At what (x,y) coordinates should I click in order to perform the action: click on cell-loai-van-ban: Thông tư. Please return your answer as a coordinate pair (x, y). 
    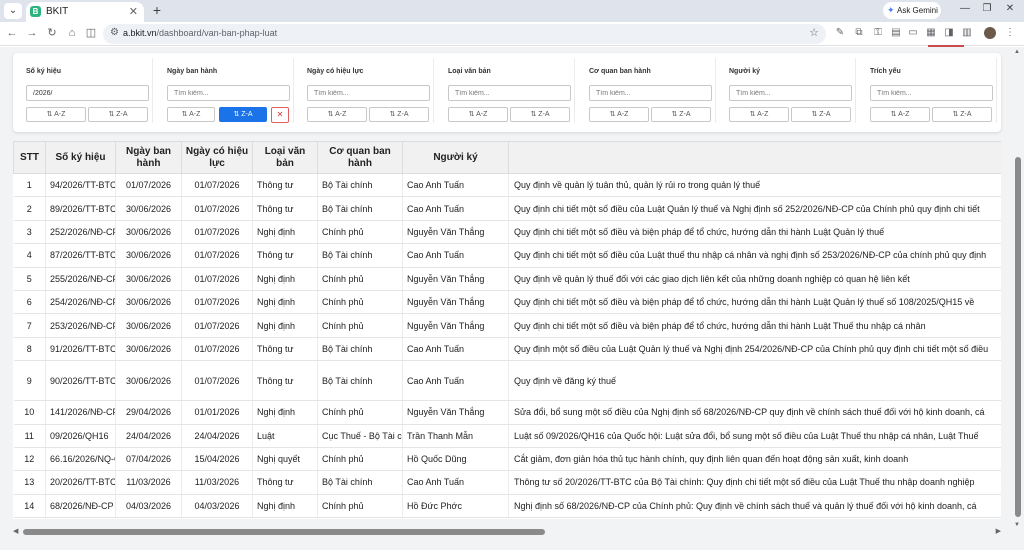
    Looking at the image, I should click on (285, 349).